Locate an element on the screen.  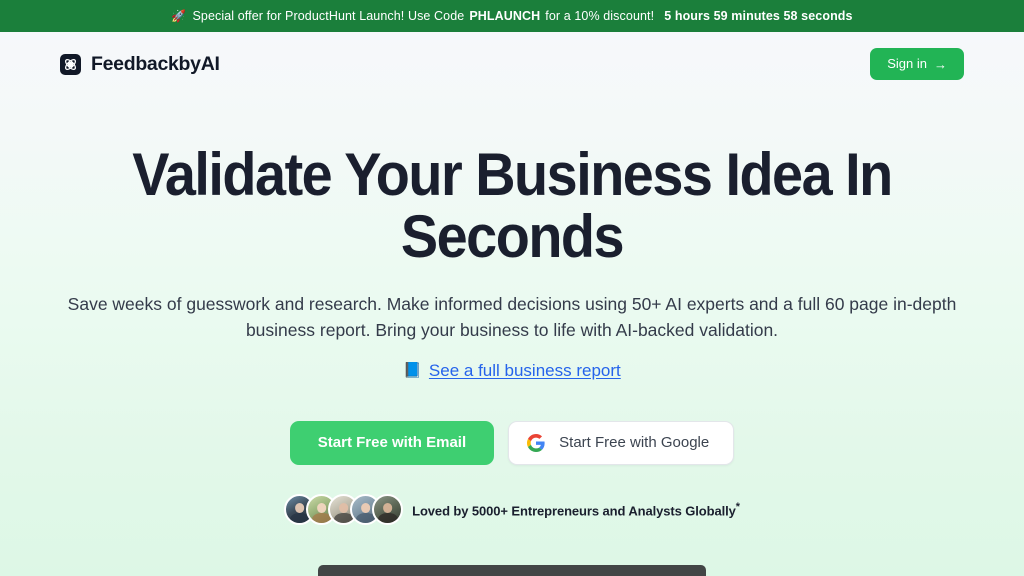
start-free-with-google-button: Start Free with Google is located at coordinates (621, 442).